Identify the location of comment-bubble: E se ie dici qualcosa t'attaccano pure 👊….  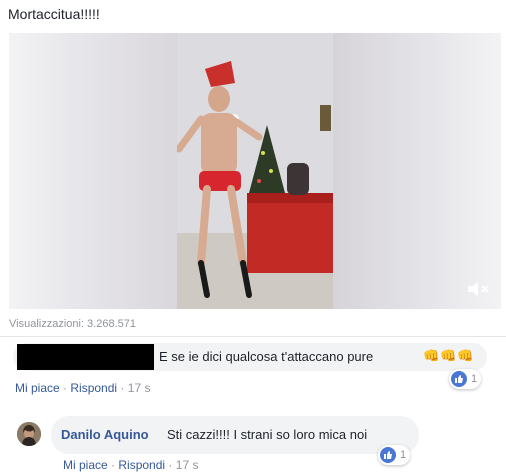
(250, 357).